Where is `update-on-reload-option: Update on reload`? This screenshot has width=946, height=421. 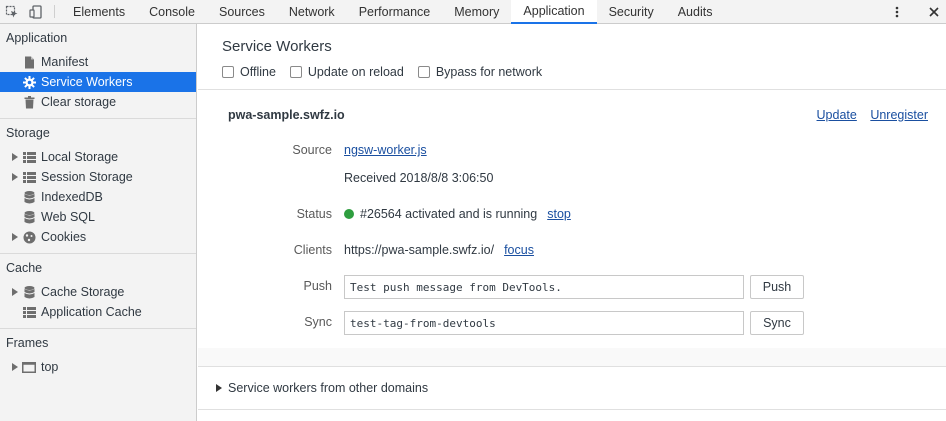 update-on-reload-option: Update on reload is located at coordinates (346, 72).